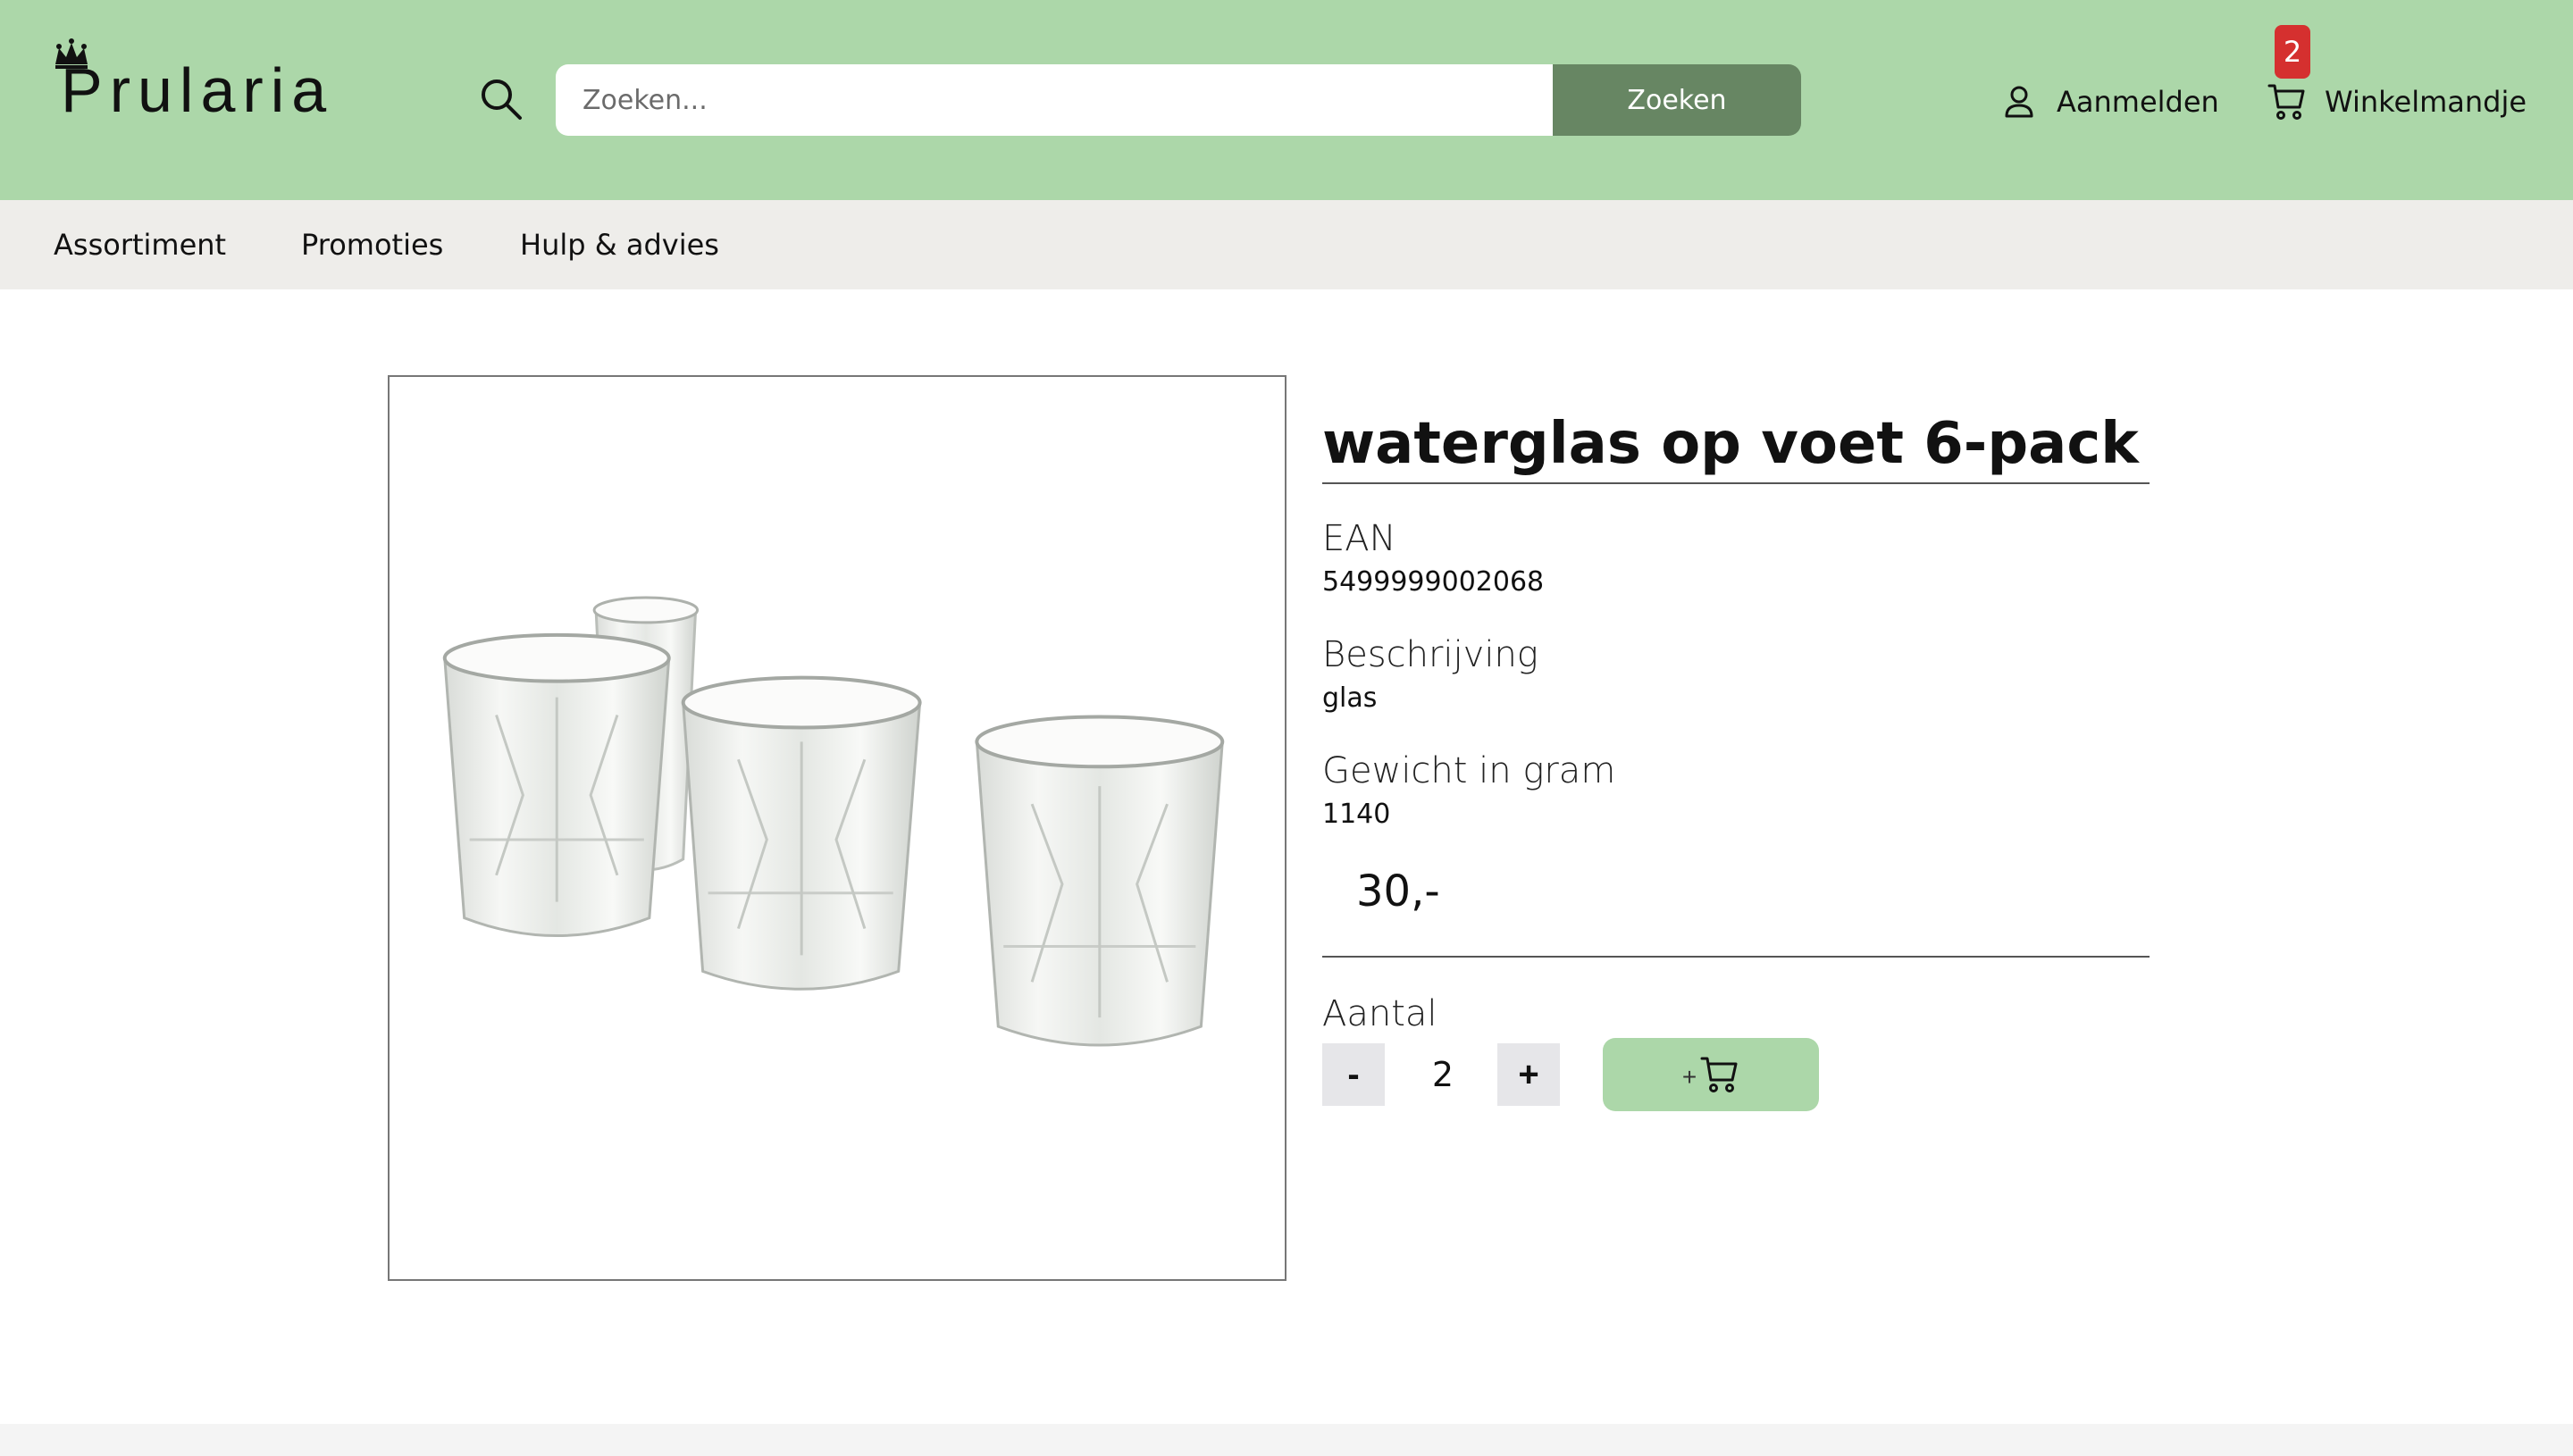 Image resolution: width=2573 pixels, height=1456 pixels. What do you see at coordinates (1379, 1013) in the screenshot?
I see `quantity-label: Aantal` at bounding box center [1379, 1013].